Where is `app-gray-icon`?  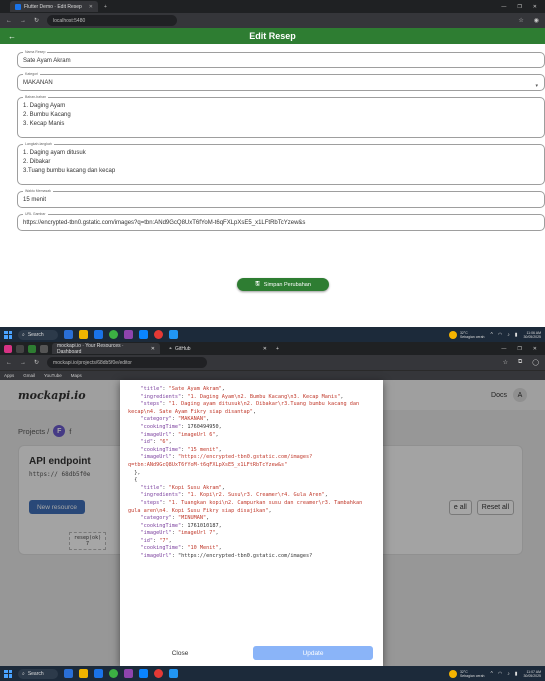
app-gray-icon is located at coordinates (20, 348).